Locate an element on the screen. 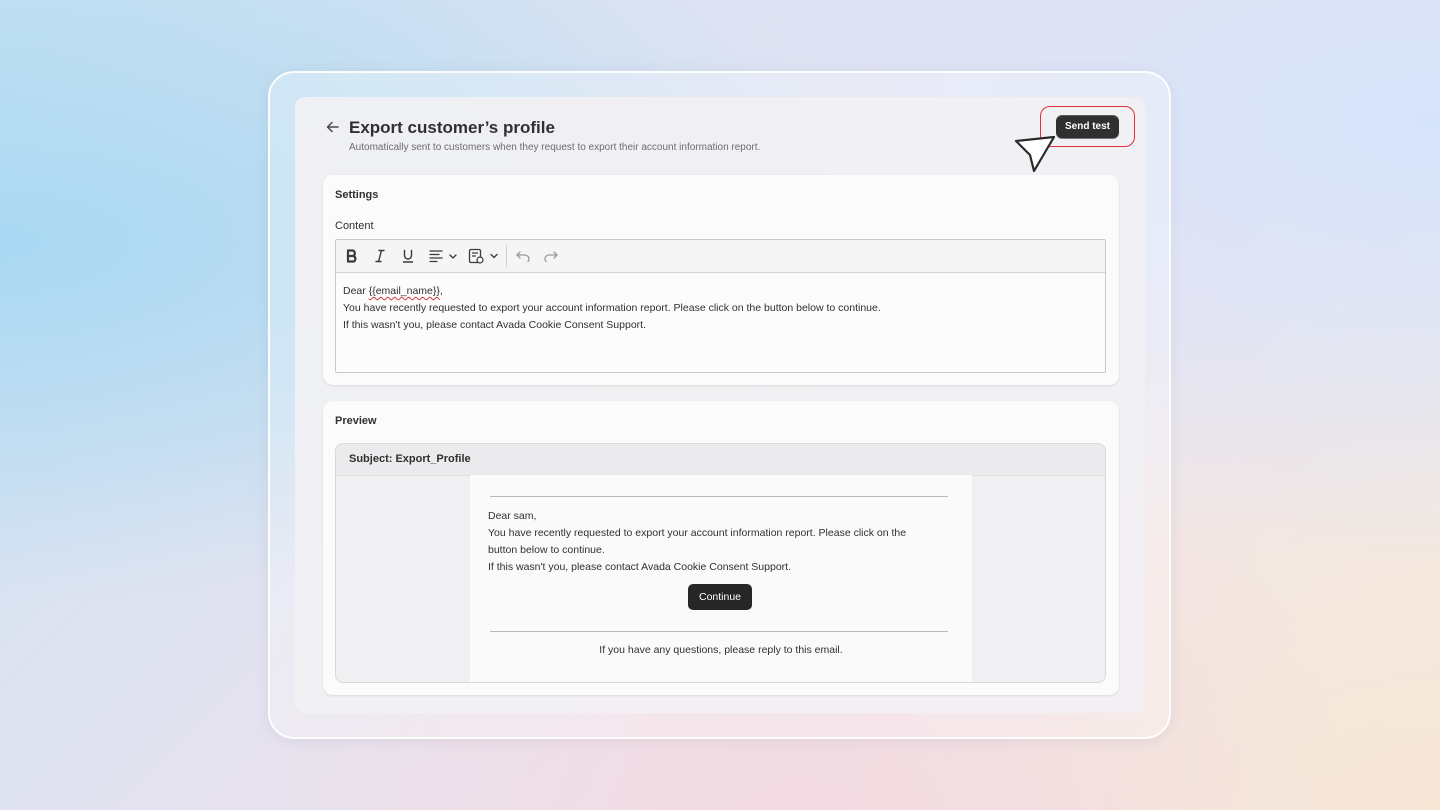 This screenshot has height=810, width=1440. undo-icon is located at coordinates (523, 256).